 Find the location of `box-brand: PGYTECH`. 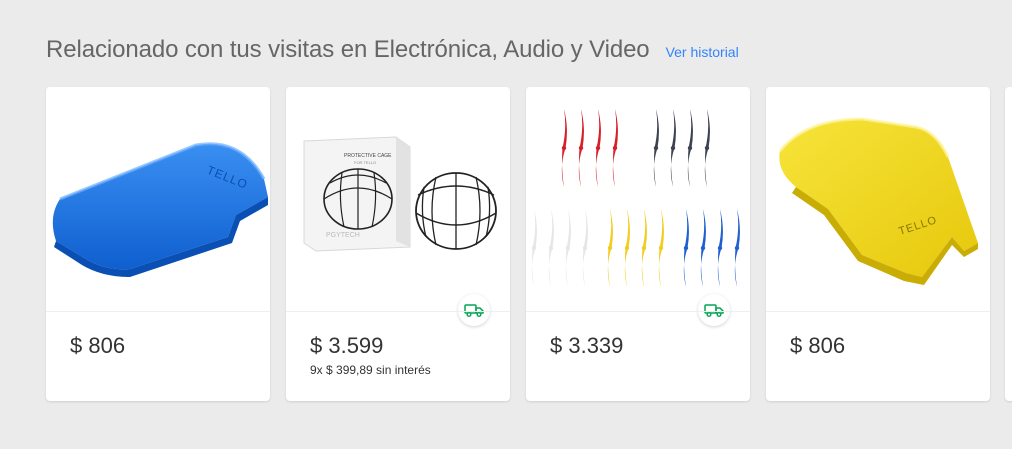

box-brand: PGYTECH is located at coordinates (343, 235).